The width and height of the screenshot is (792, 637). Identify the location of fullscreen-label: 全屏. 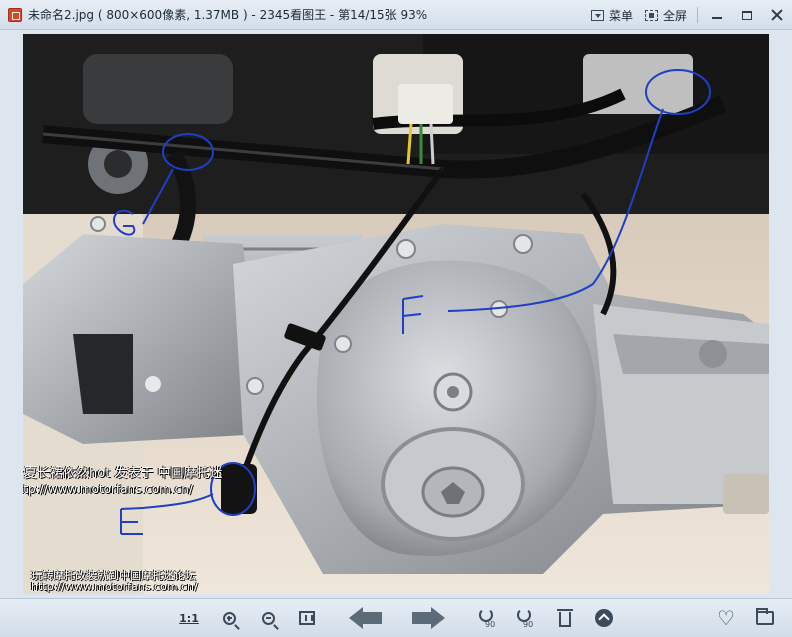
(674, 15).